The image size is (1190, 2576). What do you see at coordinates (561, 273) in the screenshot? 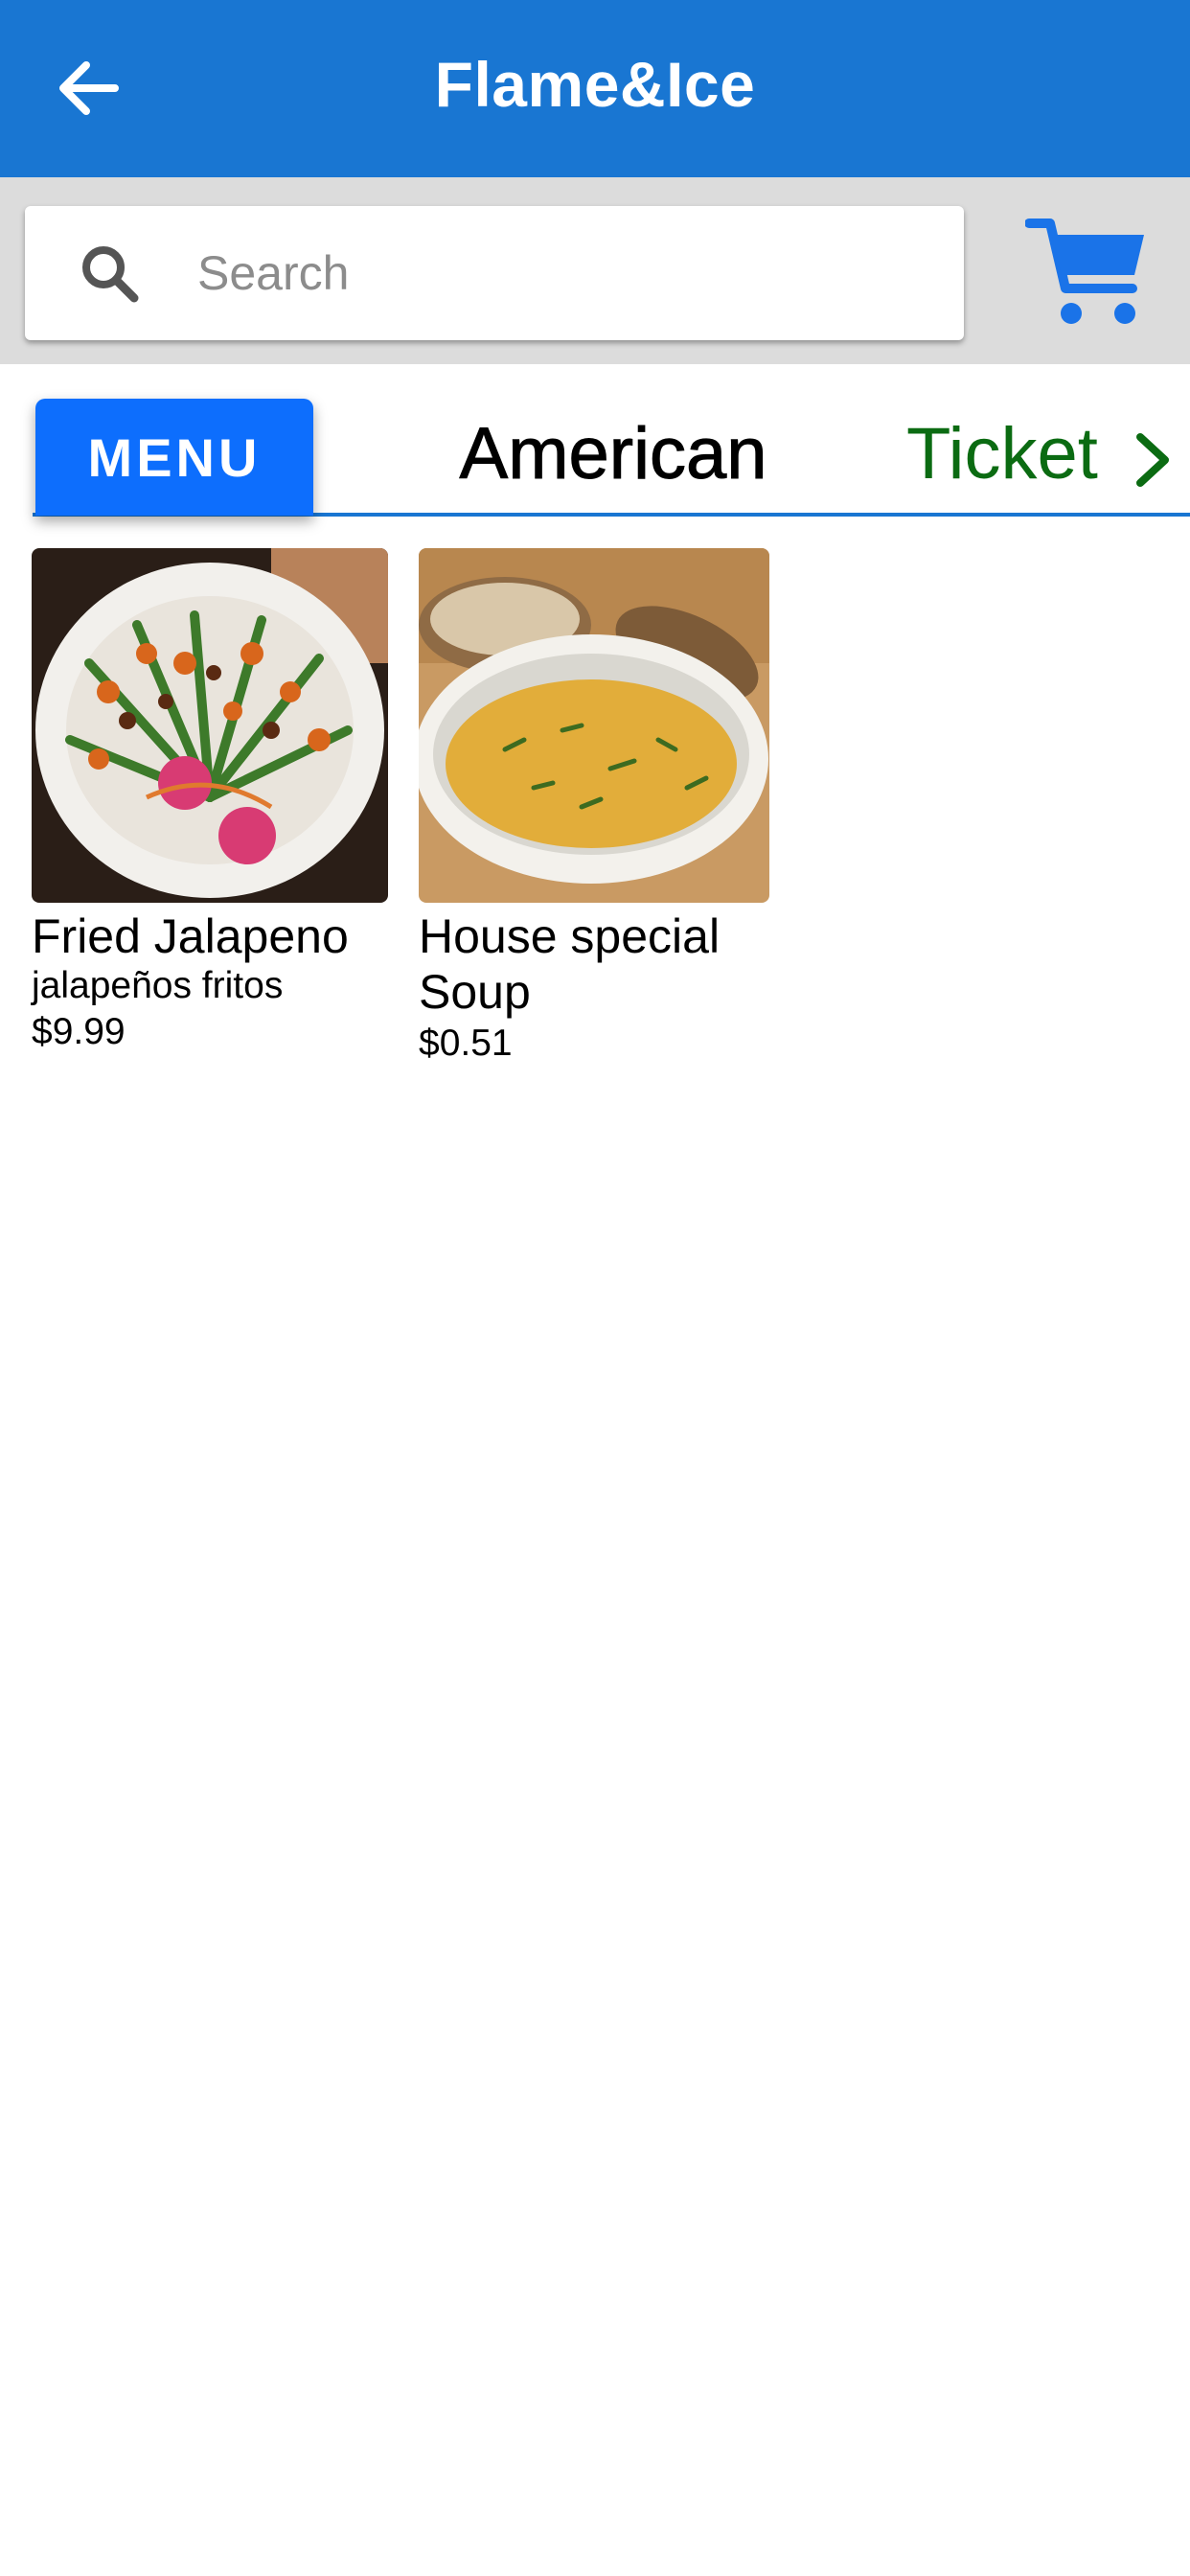
I see `search-input` at bounding box center [561, 273].